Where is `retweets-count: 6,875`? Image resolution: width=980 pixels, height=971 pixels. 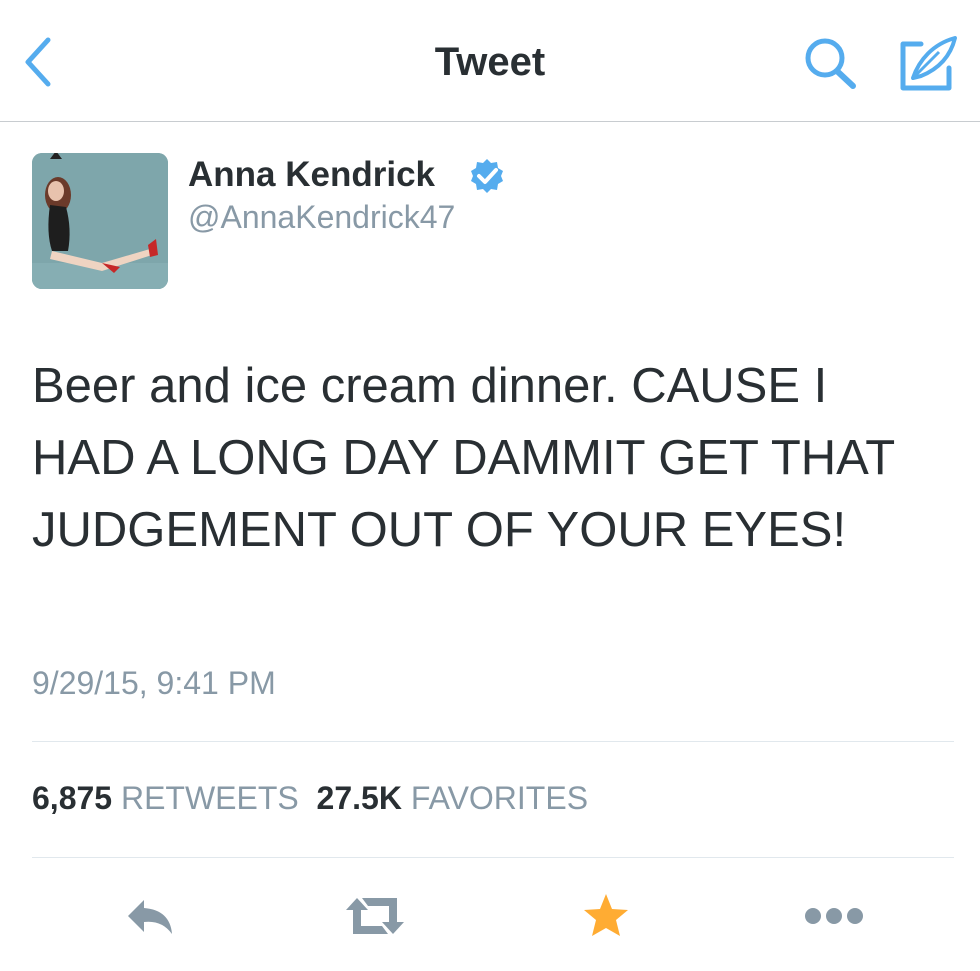
retweets-count: 6,875 is located at coordinates (72, 798).